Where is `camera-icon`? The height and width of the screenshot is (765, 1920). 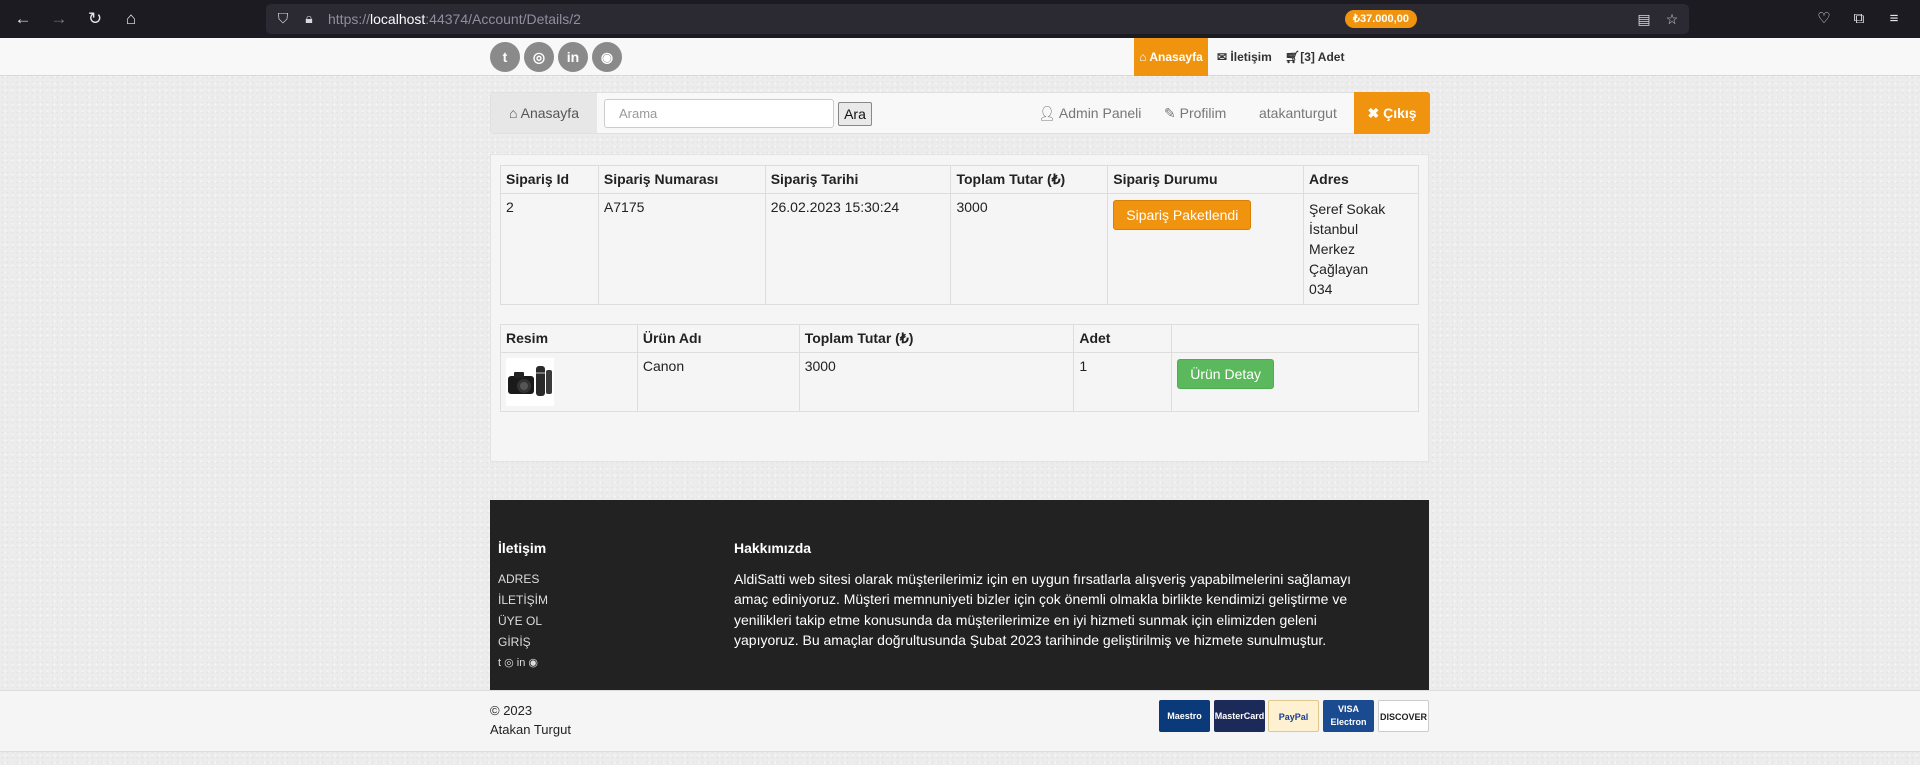 camera-icon is located at coordinates (530, 381).